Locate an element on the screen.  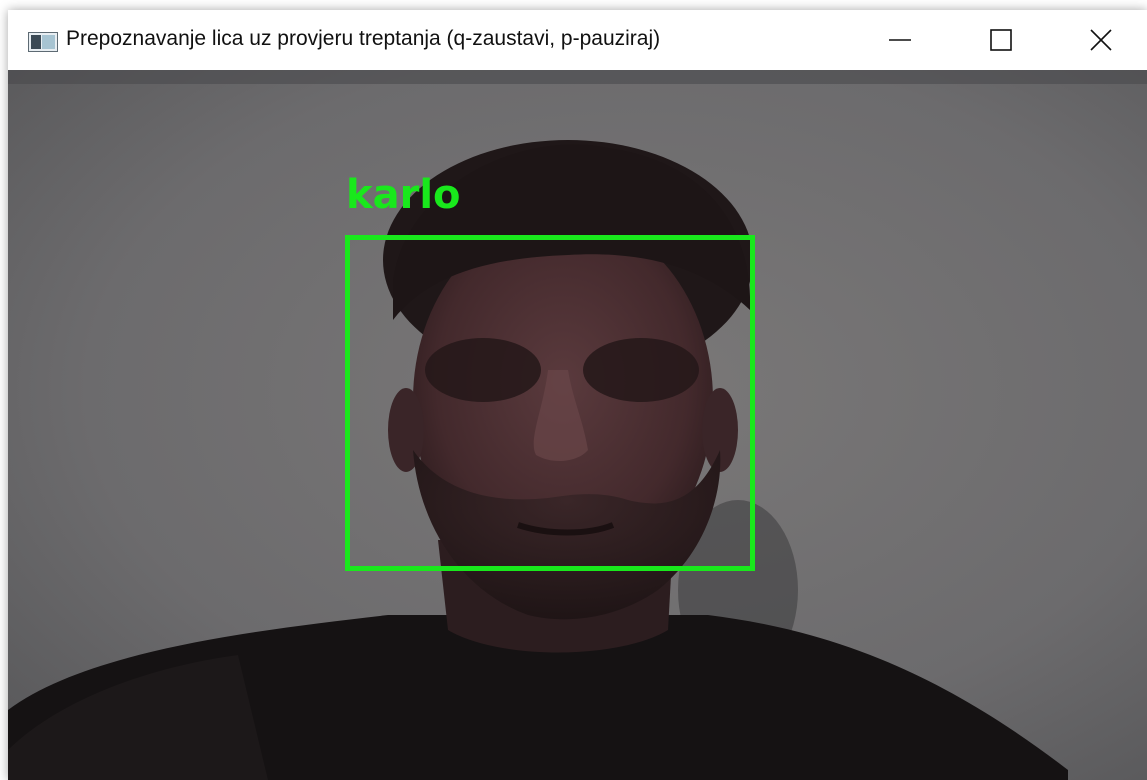
minimize-icon is located at coordinates (900, 40).